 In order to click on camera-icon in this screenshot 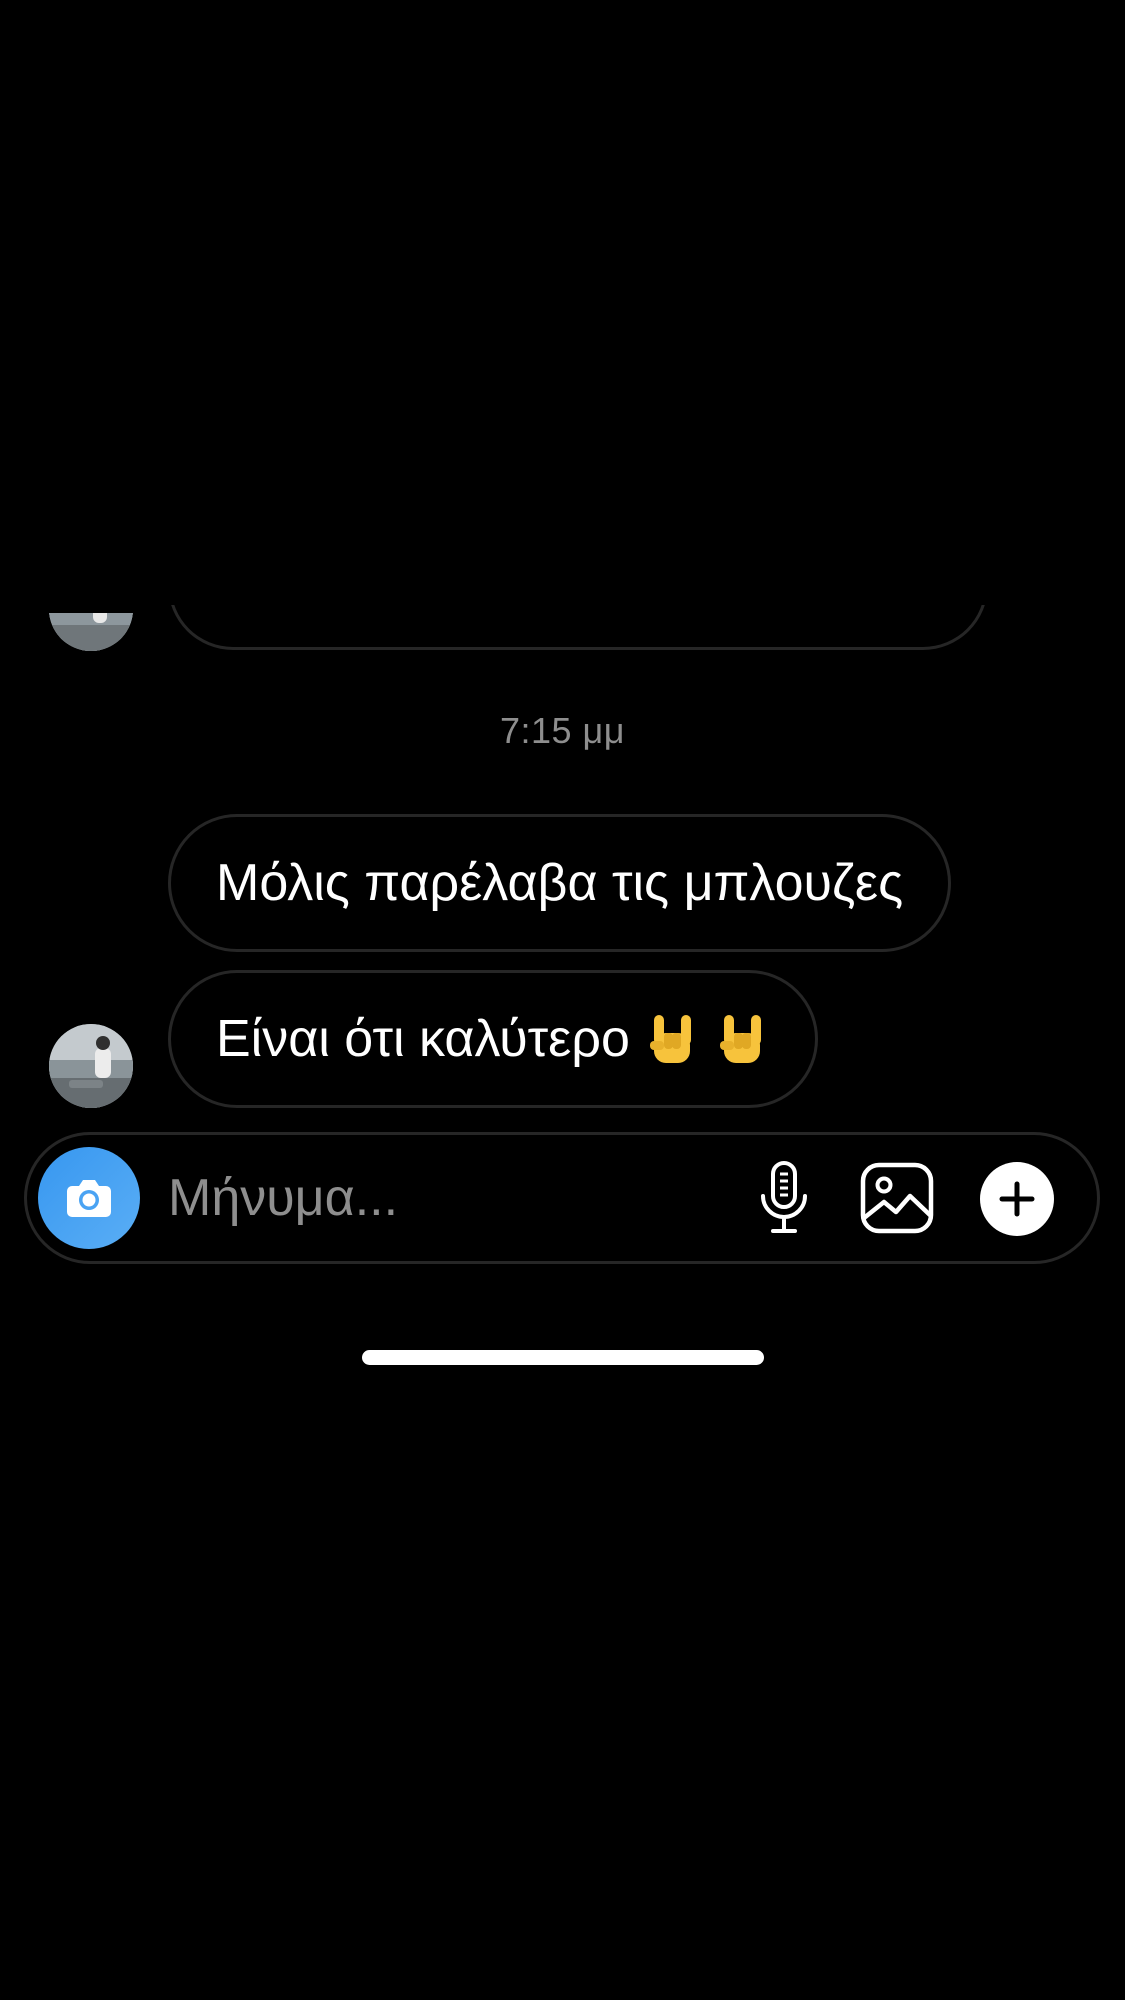, I will do `click(89, 1198)`.